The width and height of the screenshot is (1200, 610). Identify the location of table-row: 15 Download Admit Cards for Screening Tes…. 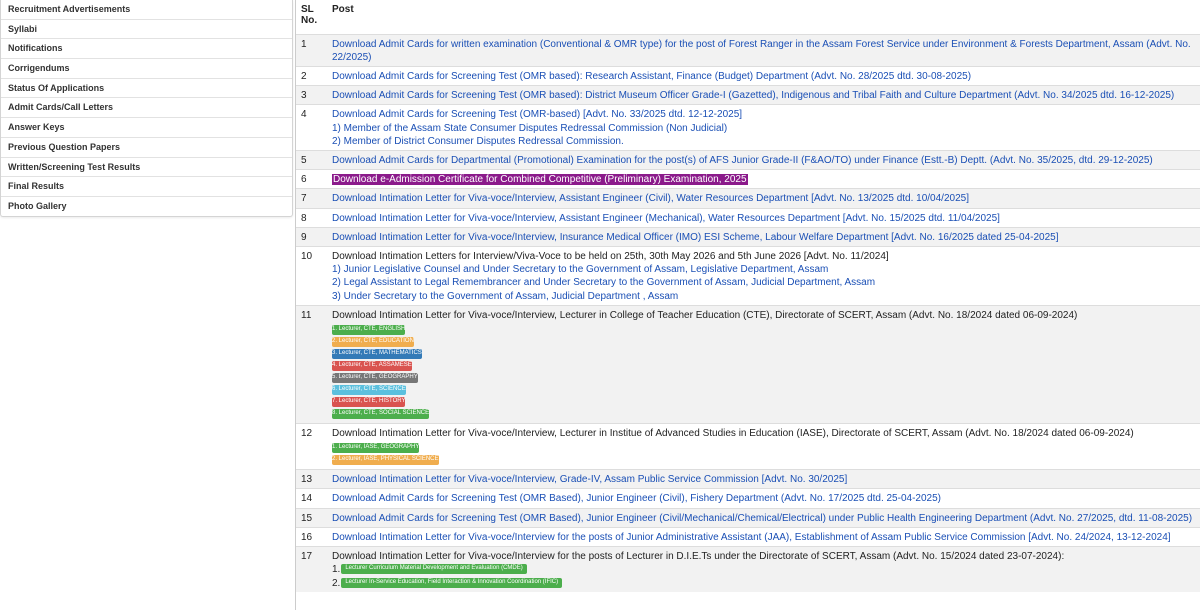
(748, 517).